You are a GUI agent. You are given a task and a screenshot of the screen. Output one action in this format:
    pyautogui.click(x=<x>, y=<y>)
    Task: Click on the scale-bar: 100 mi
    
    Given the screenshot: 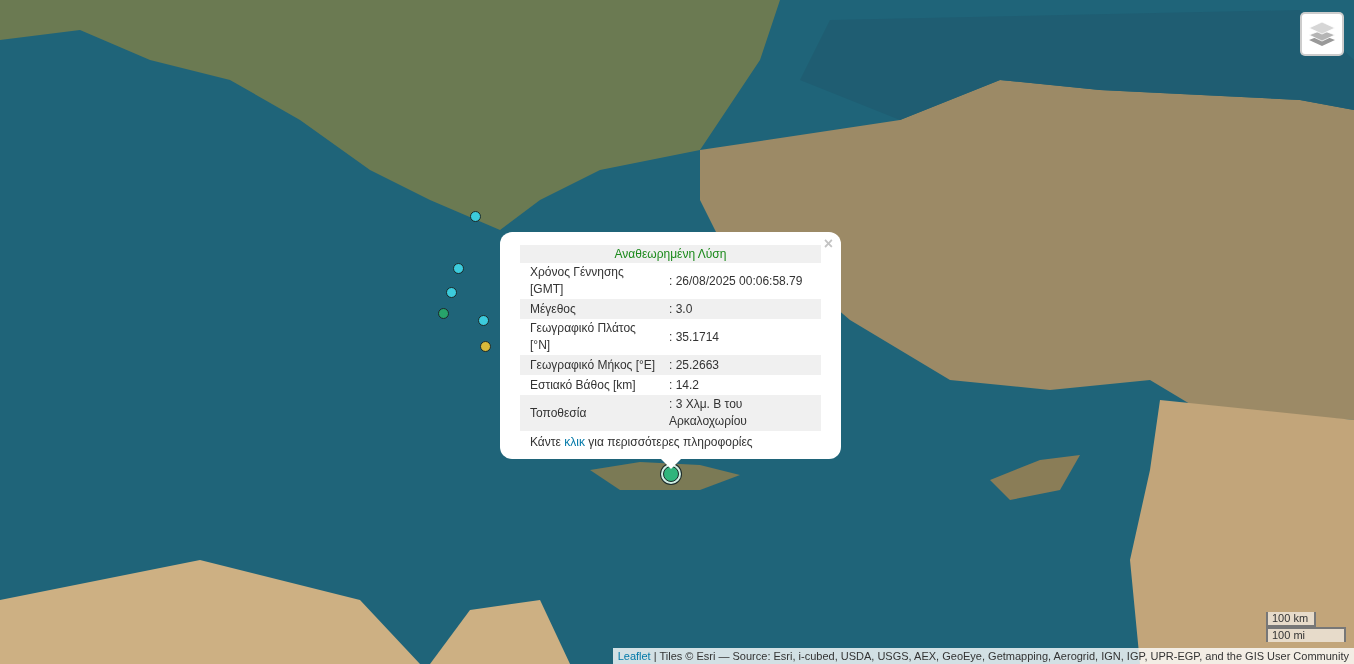 What is the action you would take?
    pyautogui.click(x=1306, y=634)
    